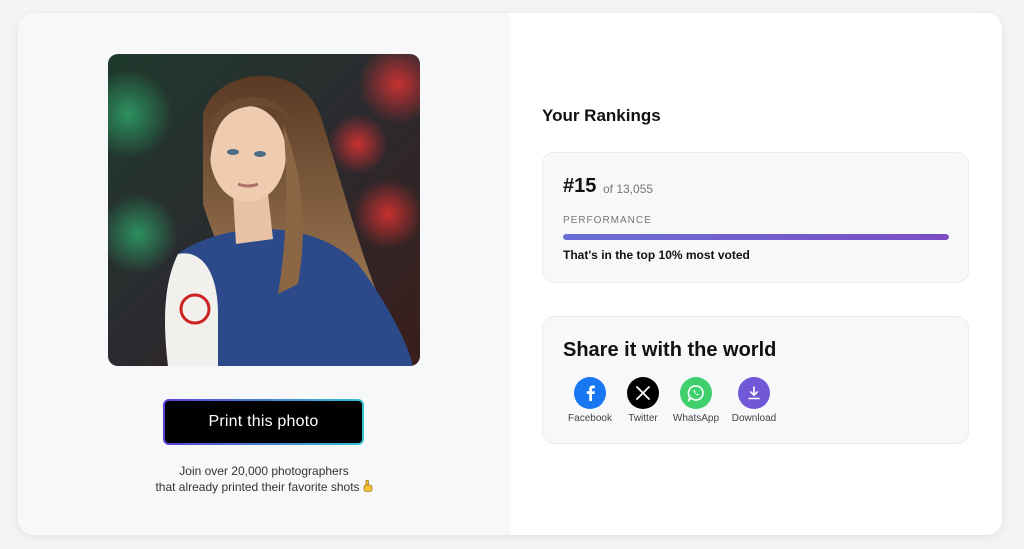 This screenshot has height=549, width=1024. What do you see at coordinates (607, 220) in the screenshot?
I see `performance-label: PERFORMANCE` at bounding box center [607, 220].